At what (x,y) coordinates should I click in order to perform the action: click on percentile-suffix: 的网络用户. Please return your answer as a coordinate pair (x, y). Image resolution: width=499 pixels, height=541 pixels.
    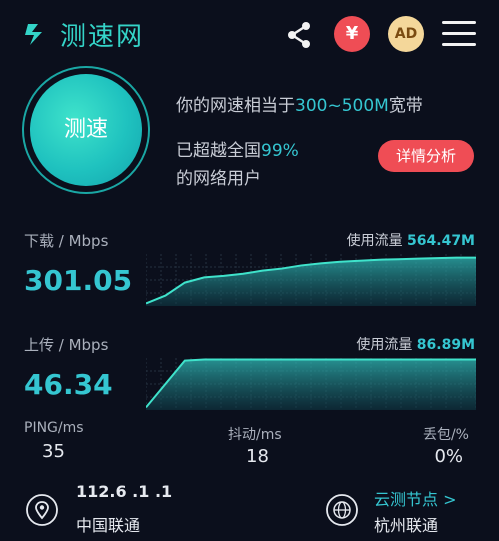
    Looking at the image, I should click on (218, 179).